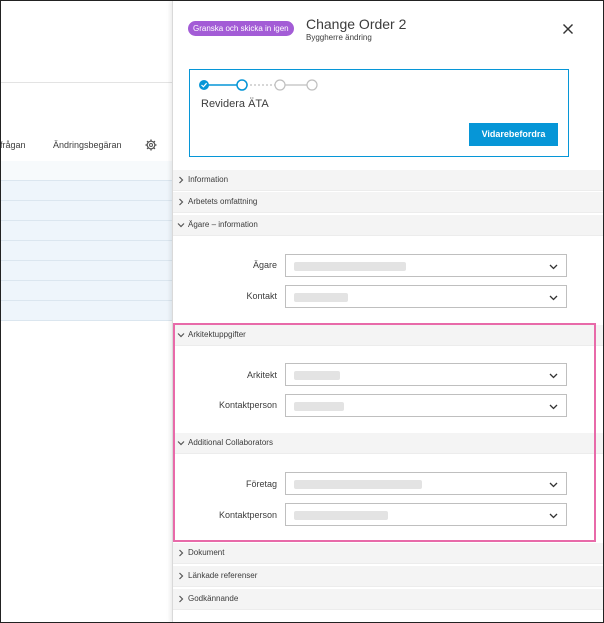 The width and height of the screenshot is (604, 623). What do you see at coordinates (151, 145) in the screenshot?
I see `gear-icon` at bounding box center [151, 145].